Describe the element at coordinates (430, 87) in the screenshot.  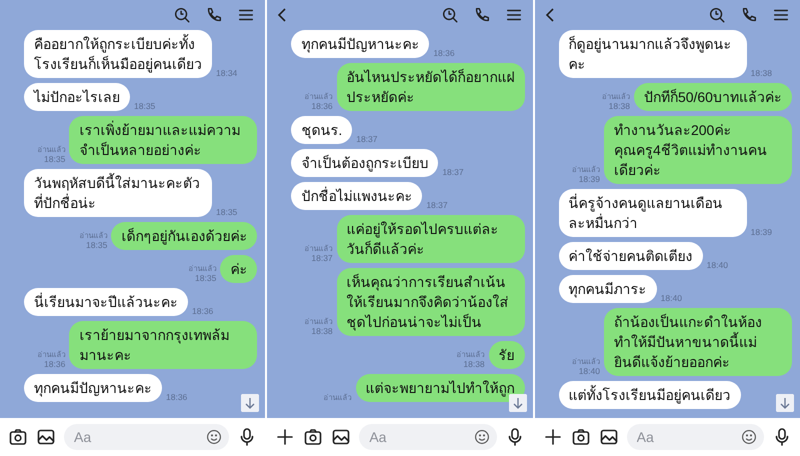
I see `sent-message: อันไหนประหยัดได้ก็อยากแฝประหยัดค่ะ` at that location.